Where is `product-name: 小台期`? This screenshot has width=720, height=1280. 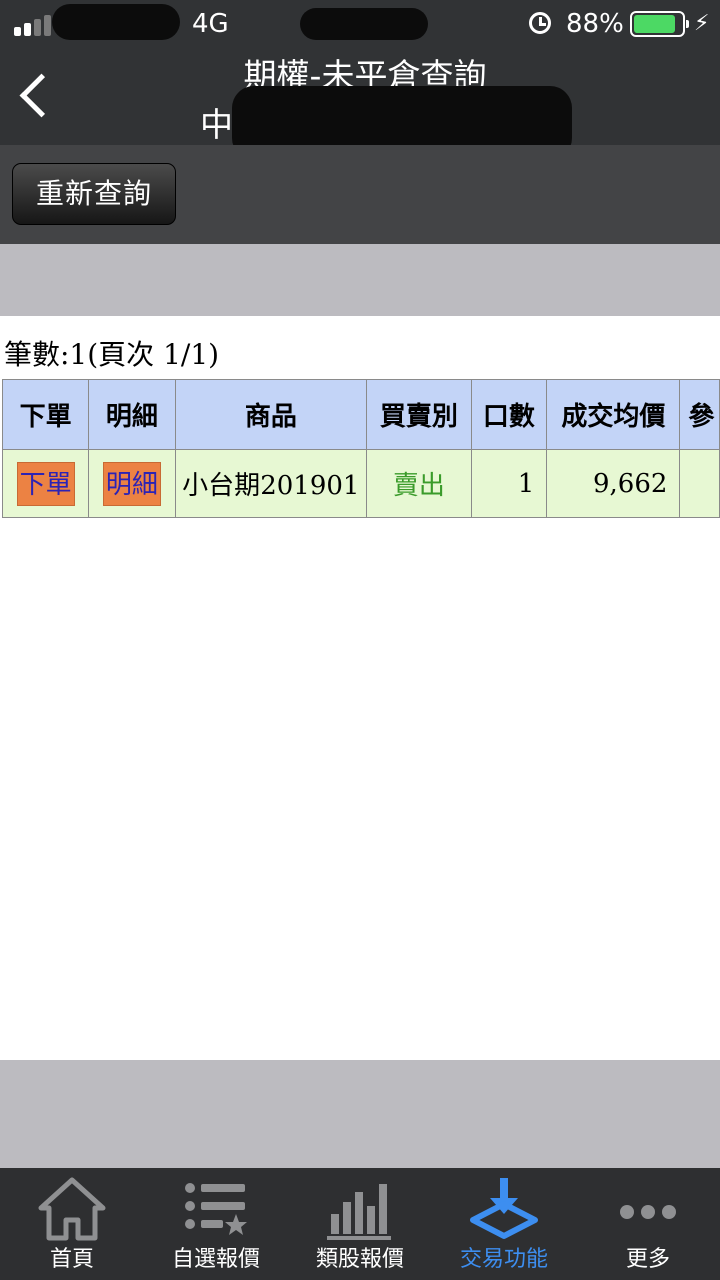
product-name: 小台期 is located at coordinates (221, 486).